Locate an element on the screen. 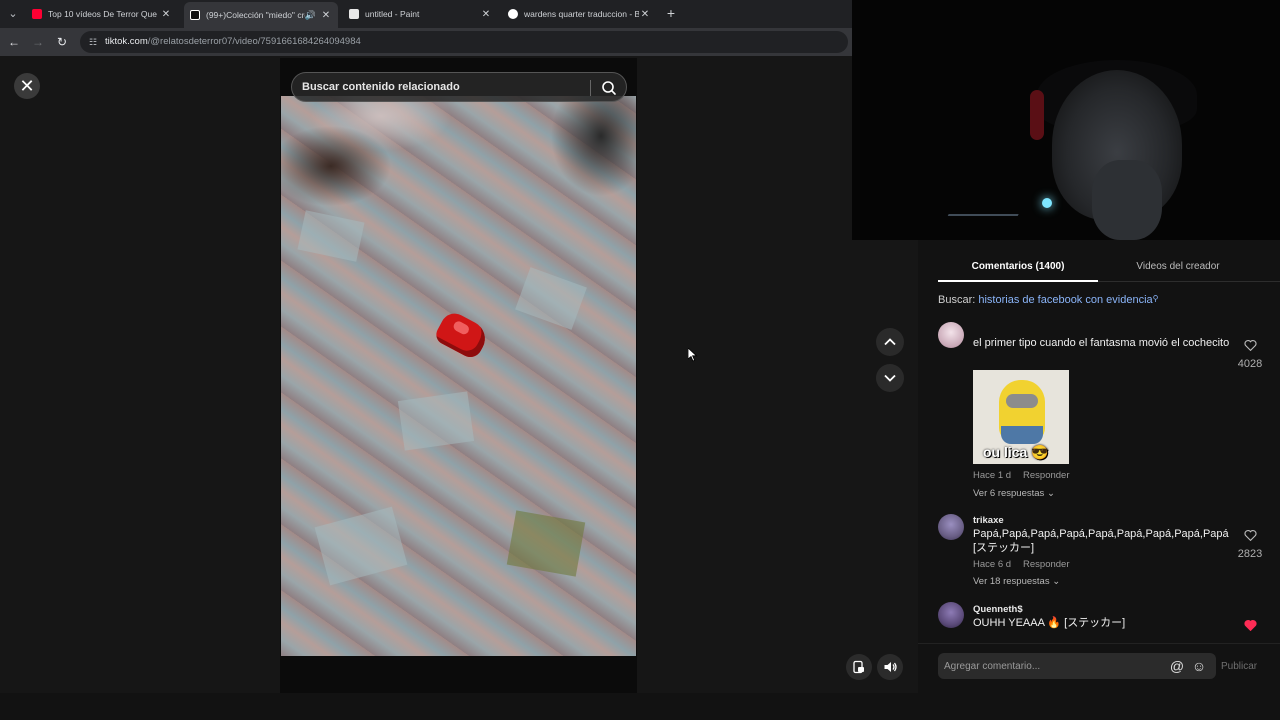 This screenshot has width=1280, height=720. mouse-cursor-icon is located at coordinates (693, 355).